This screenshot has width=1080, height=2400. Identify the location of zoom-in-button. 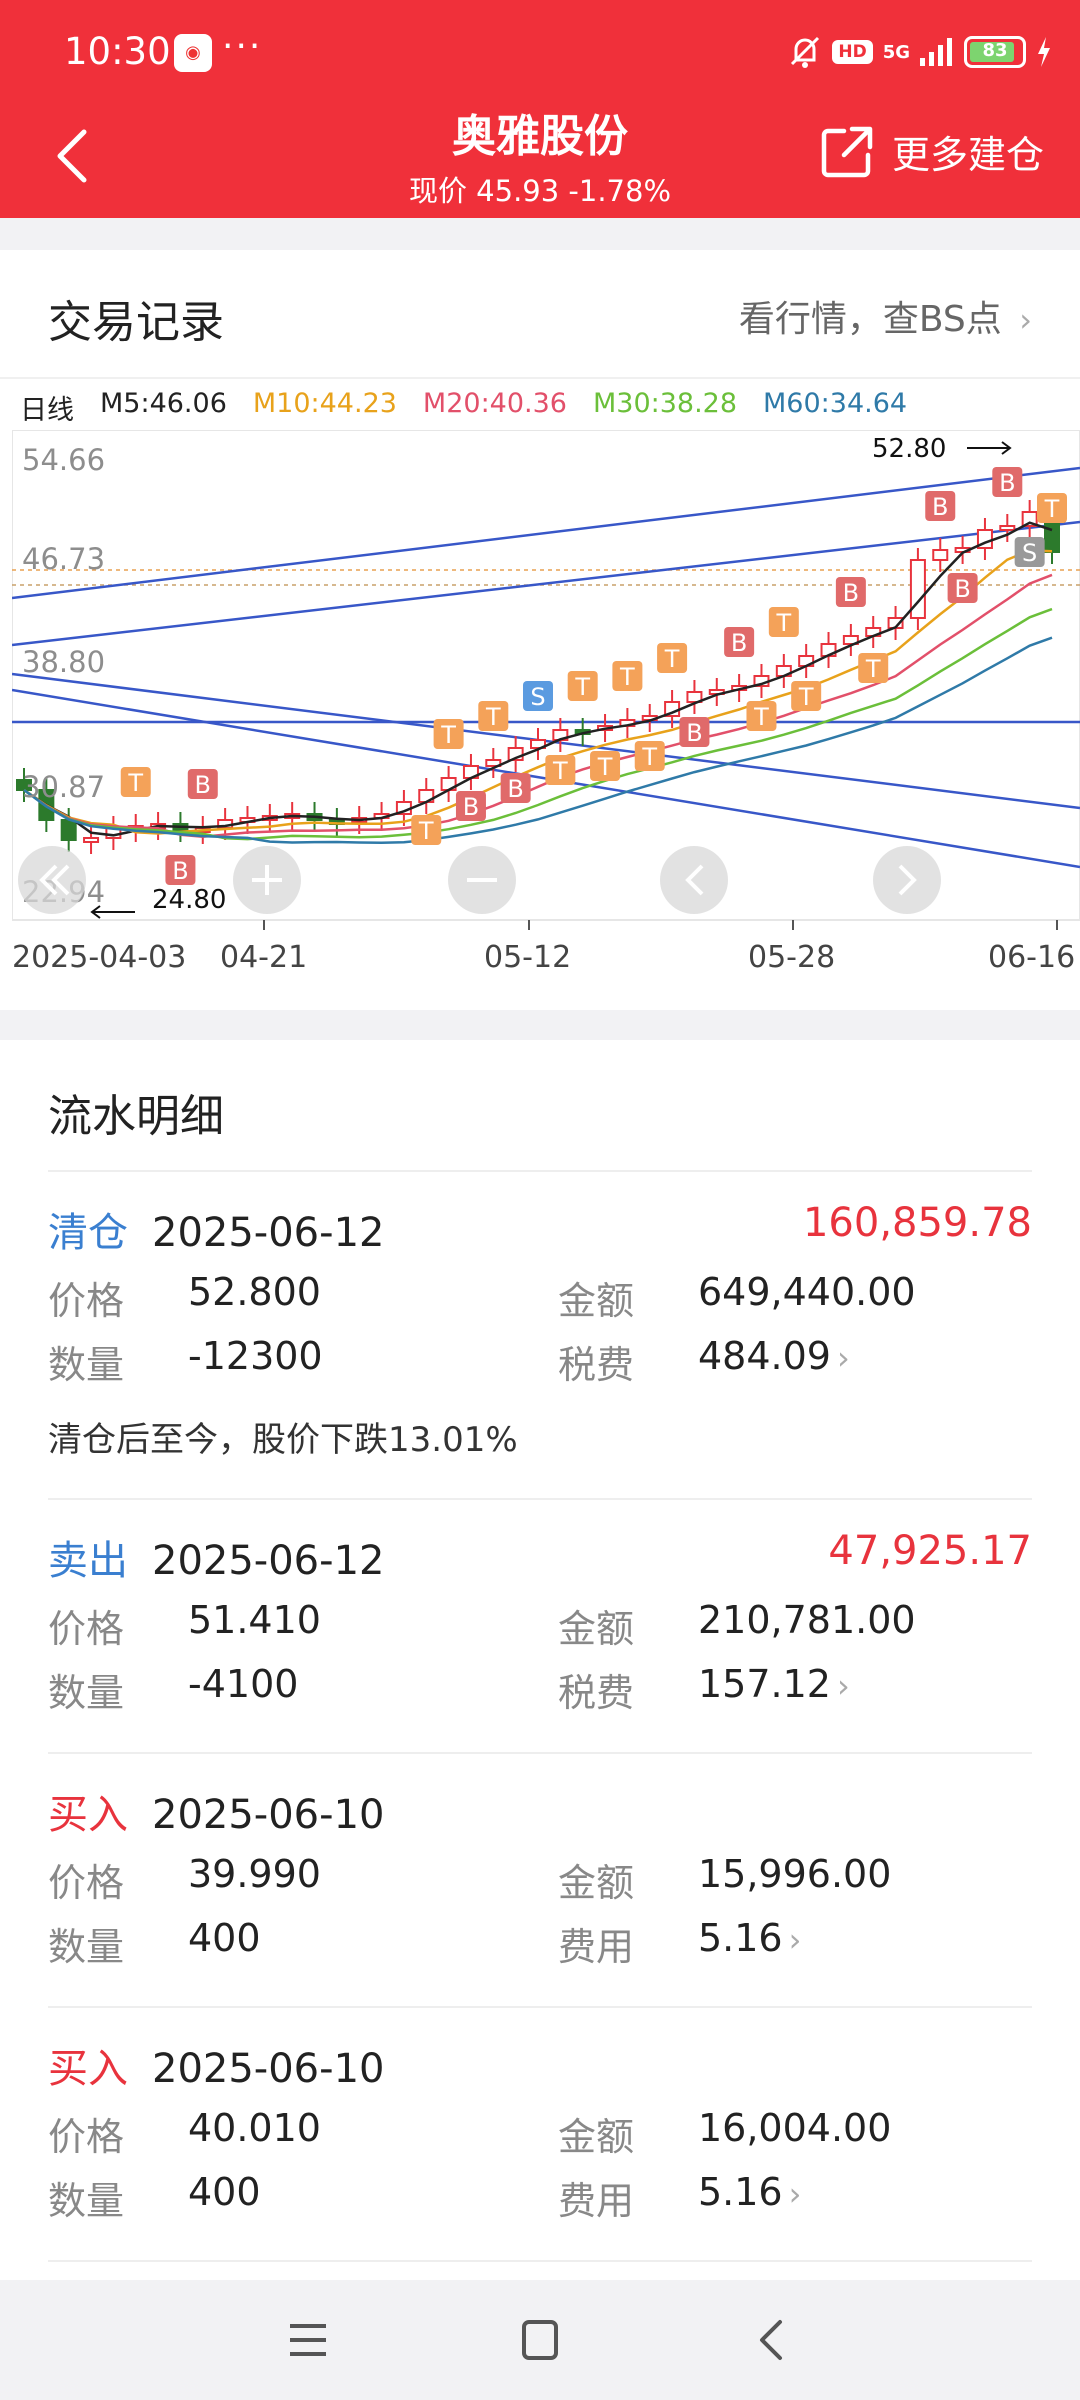
(267, 880).